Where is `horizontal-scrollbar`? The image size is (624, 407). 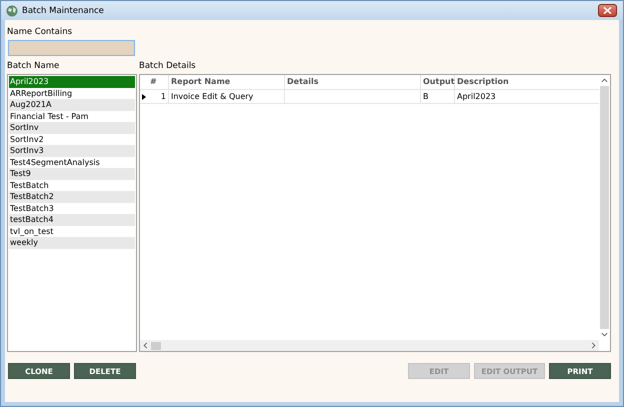
horizontal-scrollbar is located at coordinates (369, 345).